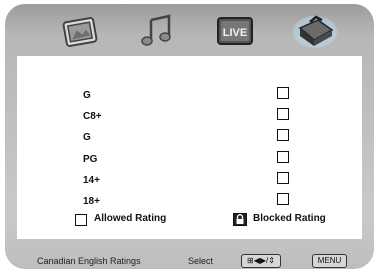  Describe the element at coordinates (261, 261) in the screenshot. I see `nav-key-button: ⊞◀▶/⇕` at that location.